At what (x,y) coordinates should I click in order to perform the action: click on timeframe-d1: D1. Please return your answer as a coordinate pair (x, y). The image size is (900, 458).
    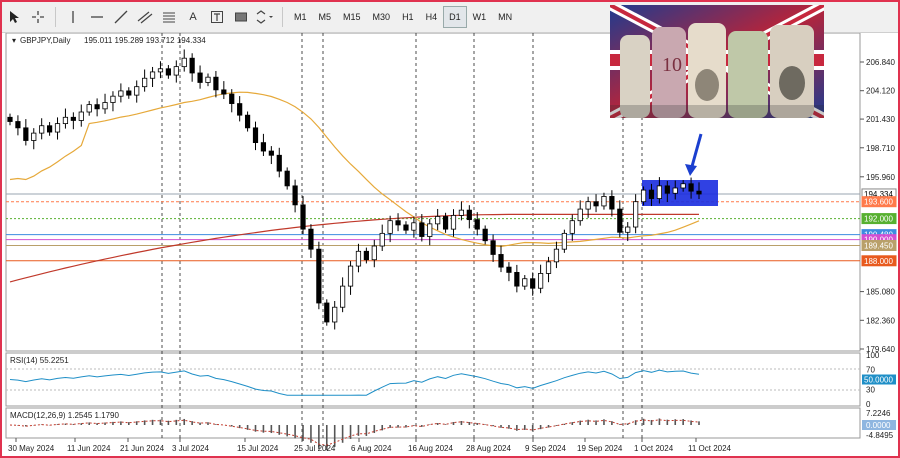
    Looking at the image, I should click on (455, 17).